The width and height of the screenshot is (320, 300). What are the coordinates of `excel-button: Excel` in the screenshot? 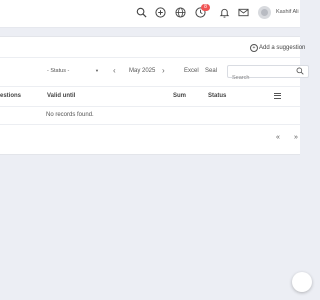 It's located at (191, 71).